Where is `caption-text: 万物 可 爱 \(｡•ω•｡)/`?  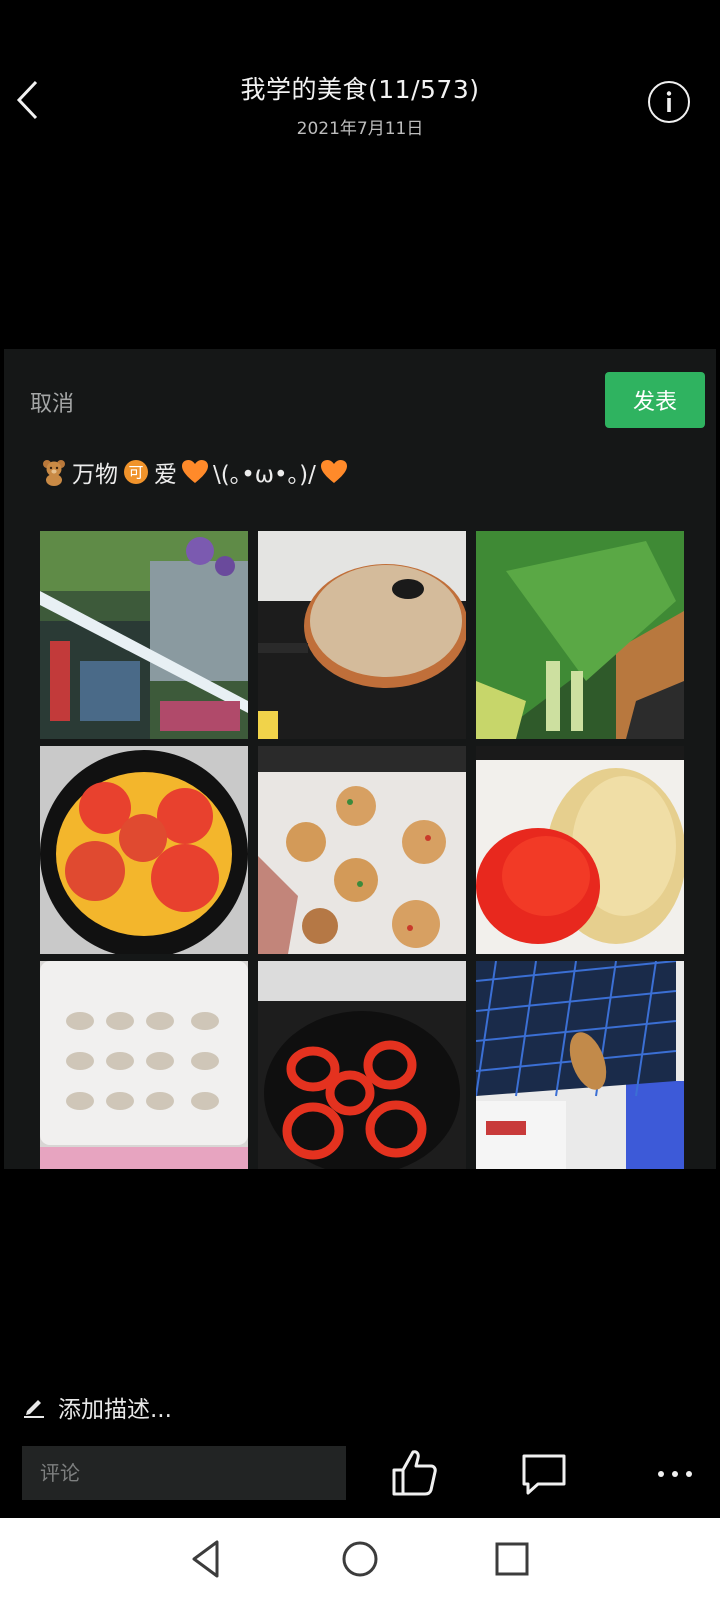
caption-text: 万物 可 爱 \(｡•ω•｡)/ is located at coordinates (194, 472).